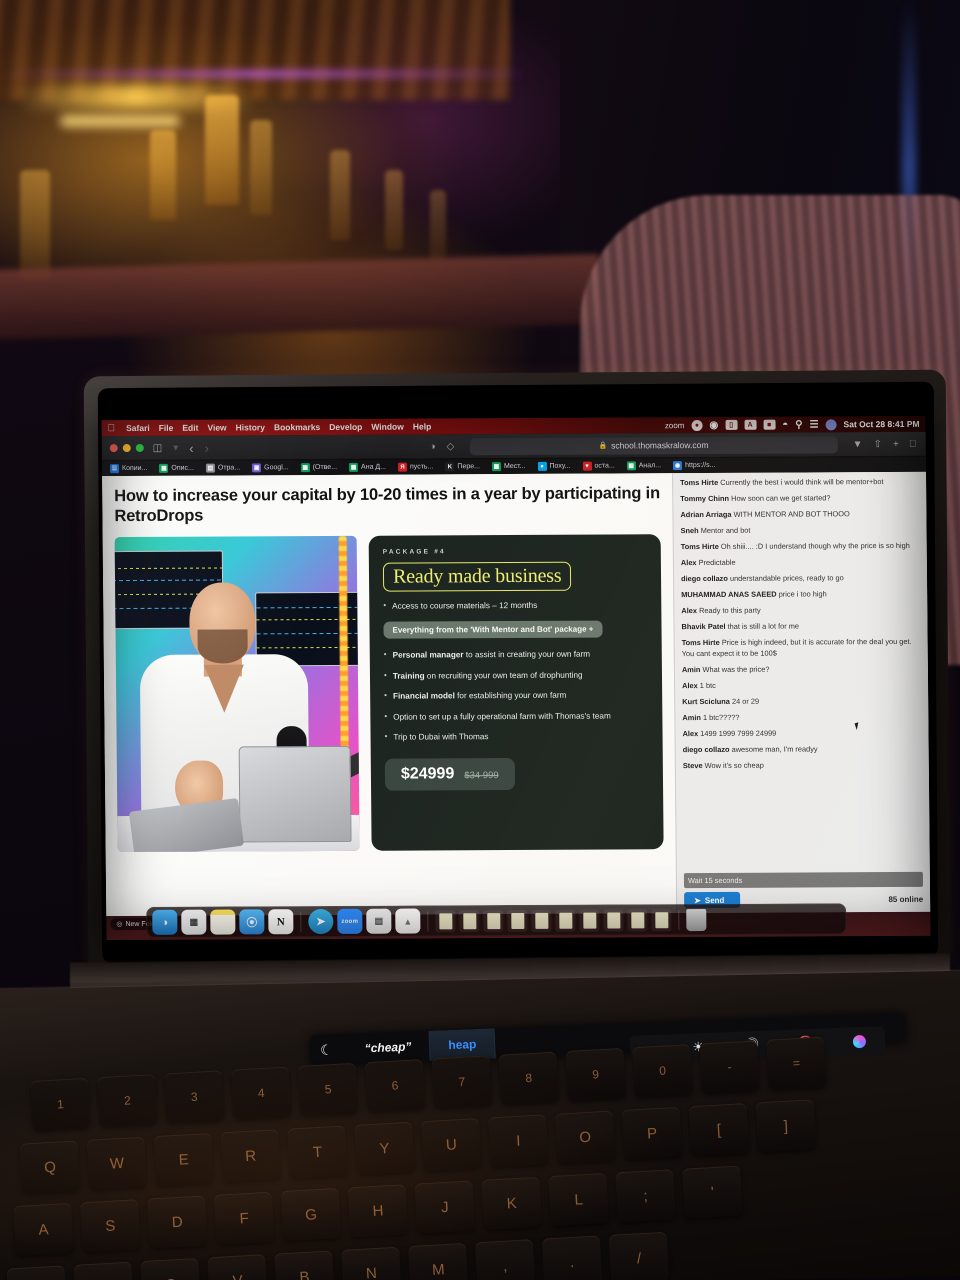  Describe the element at coordinates (50, 1167) in the screenshot. I see `key-q: Q` at that location.